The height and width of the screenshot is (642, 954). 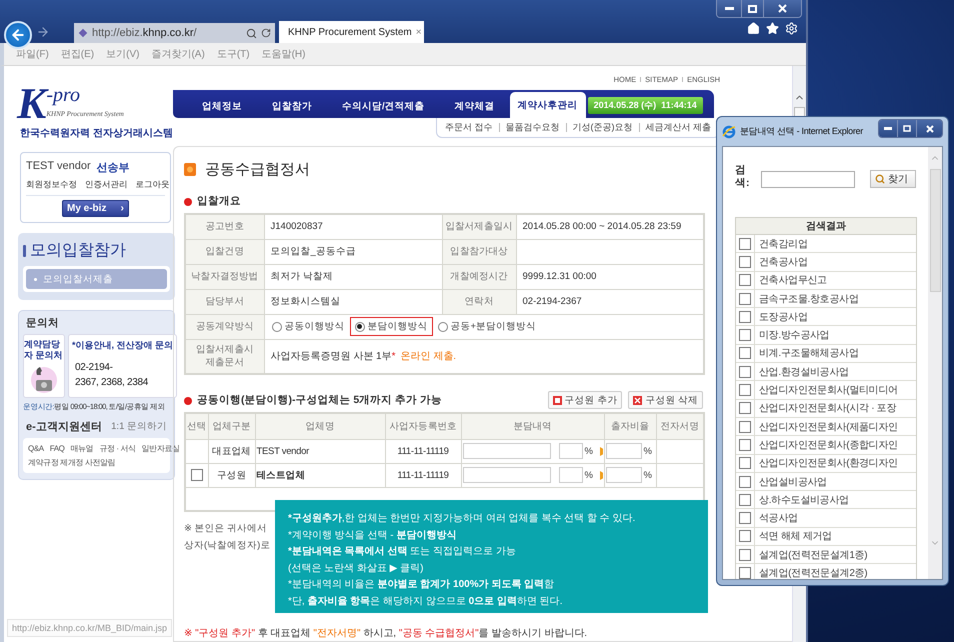 I want to click on result-item: 건축공사업, so click(x=781, y=261).